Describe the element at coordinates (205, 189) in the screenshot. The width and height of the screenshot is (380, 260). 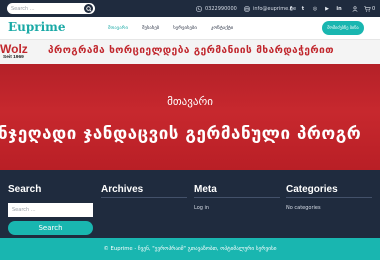
I see `meta-widget-title: Meta` at that location.